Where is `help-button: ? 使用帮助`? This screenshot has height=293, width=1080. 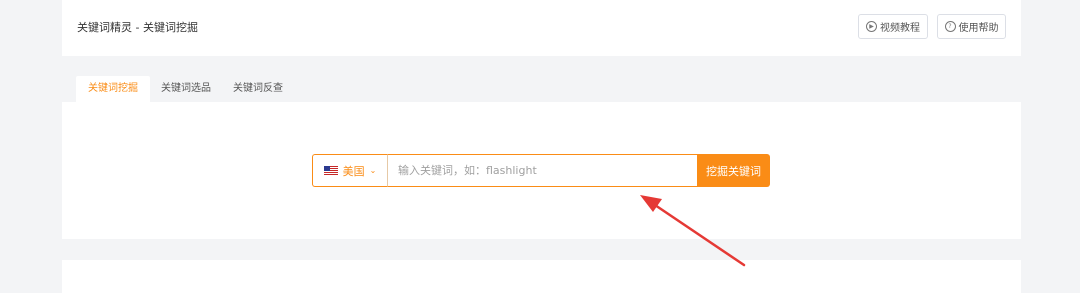 help-button: ? 使用帮助 is located at coordinates (971, 26).